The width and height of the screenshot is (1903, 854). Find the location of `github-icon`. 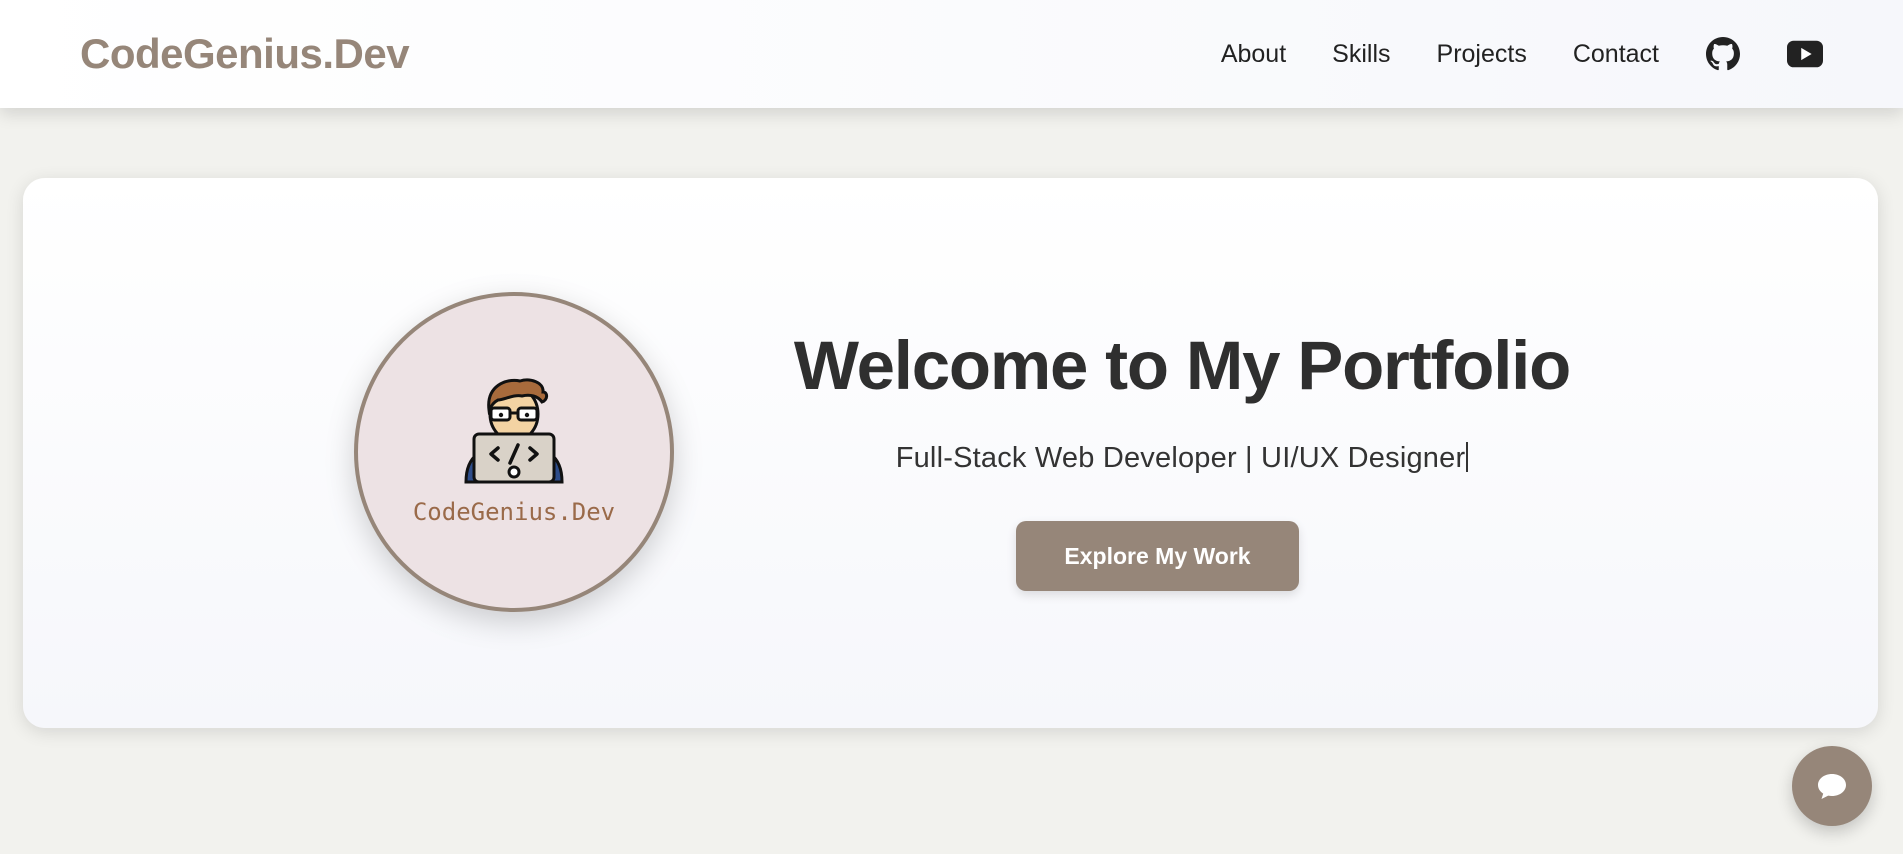

github-icon is located at coordinates (1723, 54).